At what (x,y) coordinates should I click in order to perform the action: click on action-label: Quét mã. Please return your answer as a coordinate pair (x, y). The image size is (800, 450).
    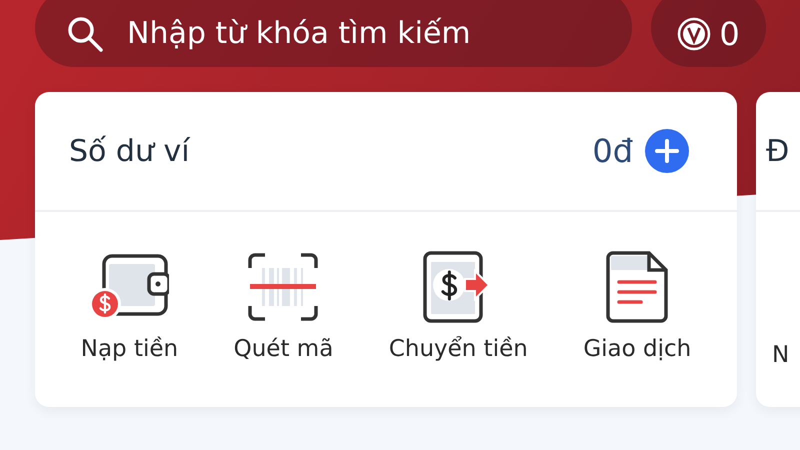
    Looking at the image, I should click on (284, 349).